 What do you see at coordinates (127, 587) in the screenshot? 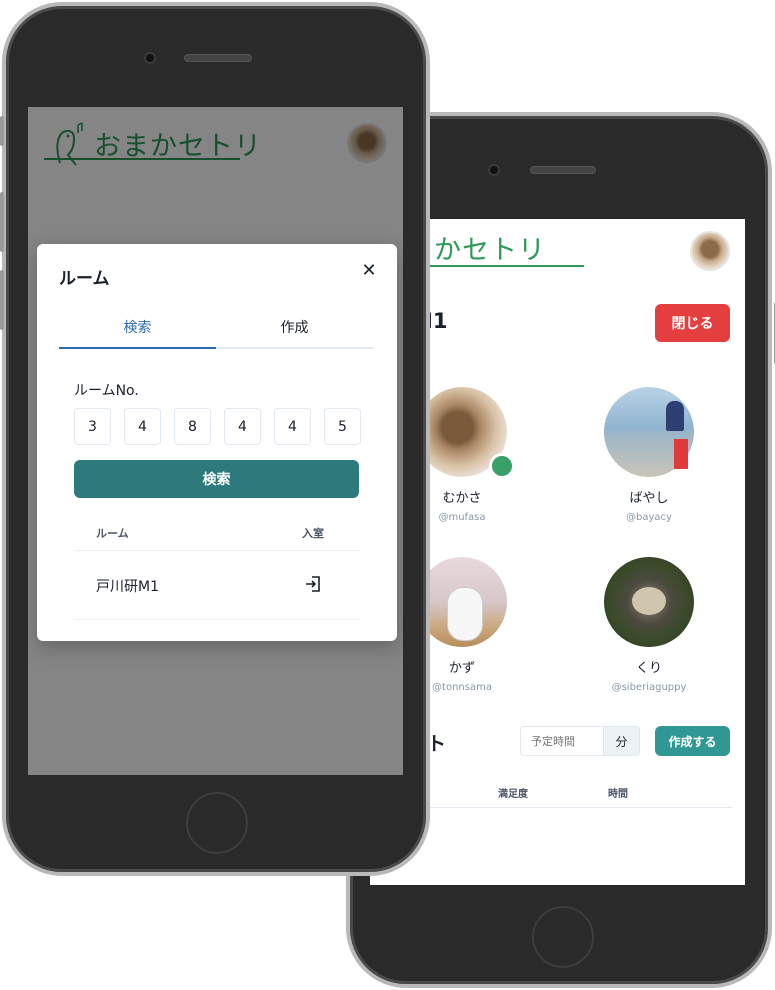
I see `room-name: 戸川研M1` at bounding box center [127, 587].